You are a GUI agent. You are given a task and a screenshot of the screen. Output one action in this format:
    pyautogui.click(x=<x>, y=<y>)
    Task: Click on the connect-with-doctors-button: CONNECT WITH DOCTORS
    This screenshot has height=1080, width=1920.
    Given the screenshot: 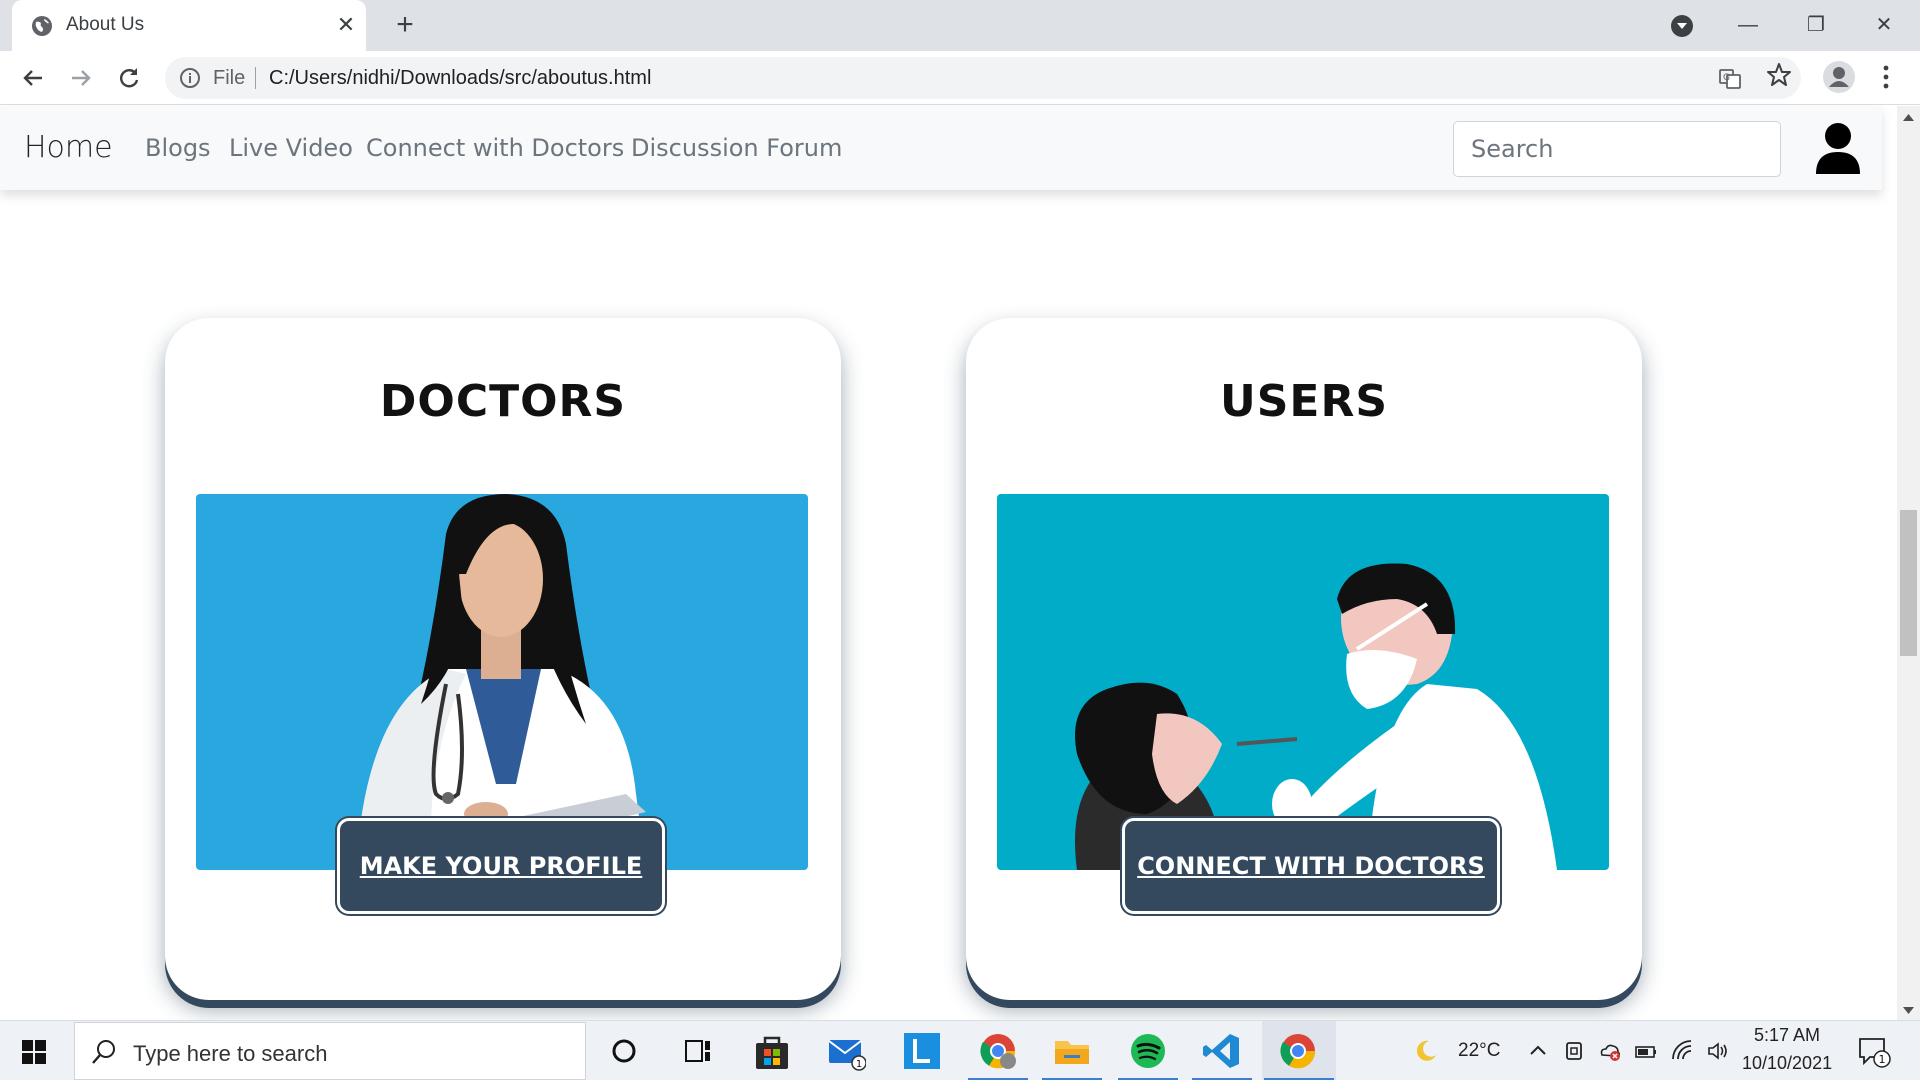 What is the action you would take?
    pyautogui.click(x=1311, y=866)
    